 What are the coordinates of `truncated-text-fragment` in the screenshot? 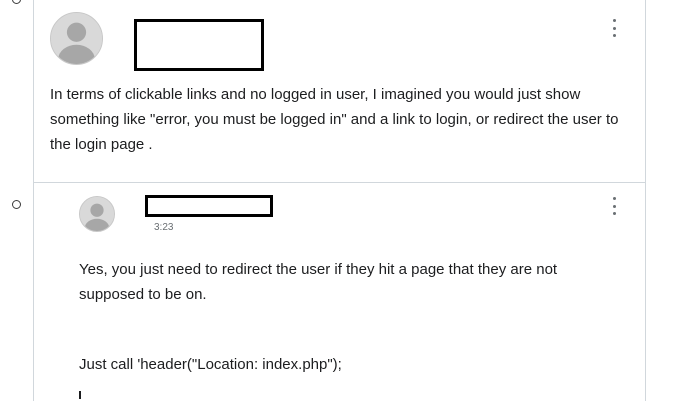 It's located at (80, 395).